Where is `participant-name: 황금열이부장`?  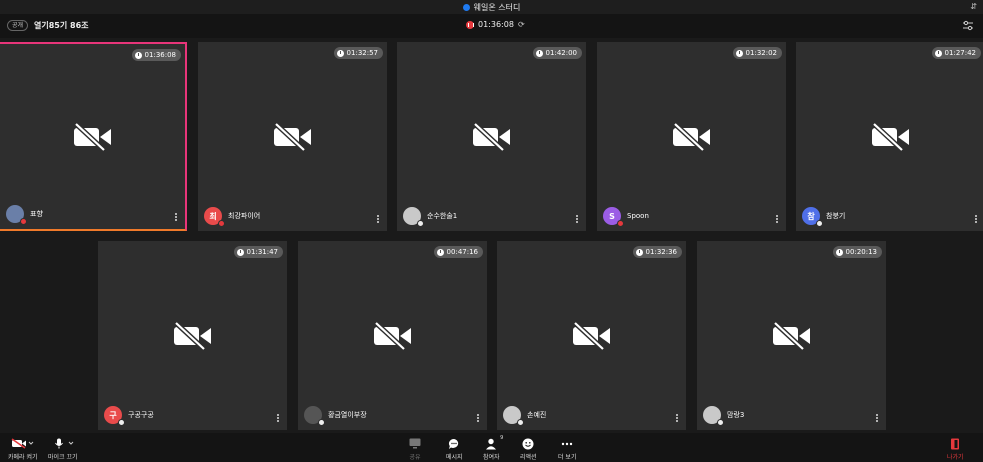
participant-name: 황금열이부장 is located at coordinates (347, 415).